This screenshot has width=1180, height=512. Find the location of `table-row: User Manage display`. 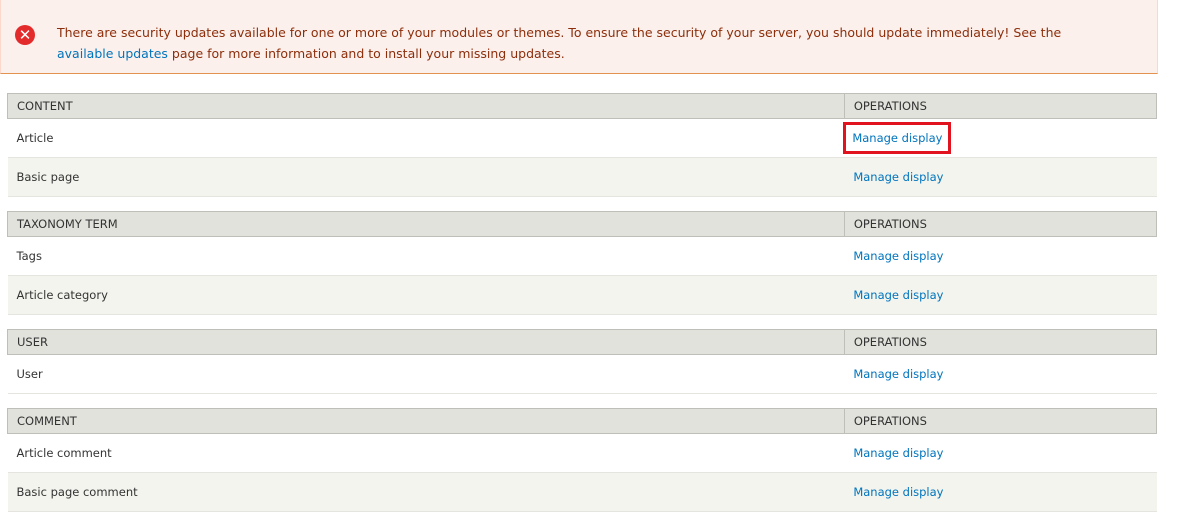

table-row: User Manage display is located at coordinates (582, 374).